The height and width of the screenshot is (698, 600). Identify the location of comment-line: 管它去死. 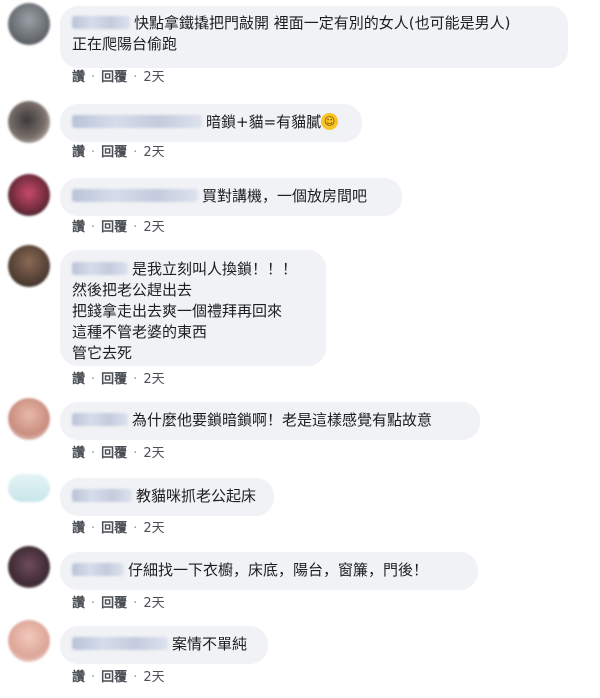
(102, 353).